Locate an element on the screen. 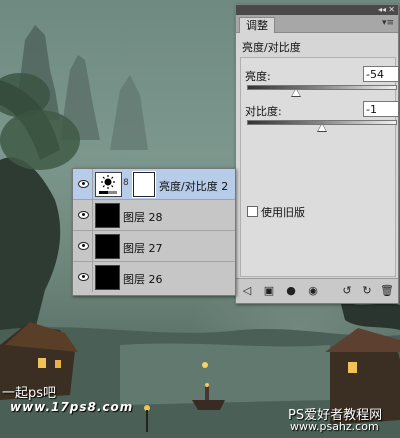 Image resolution: width=400 pixels, height=438 pixels. brightness-contrast-layer-thumbnail is located at coordinates (108, 184).